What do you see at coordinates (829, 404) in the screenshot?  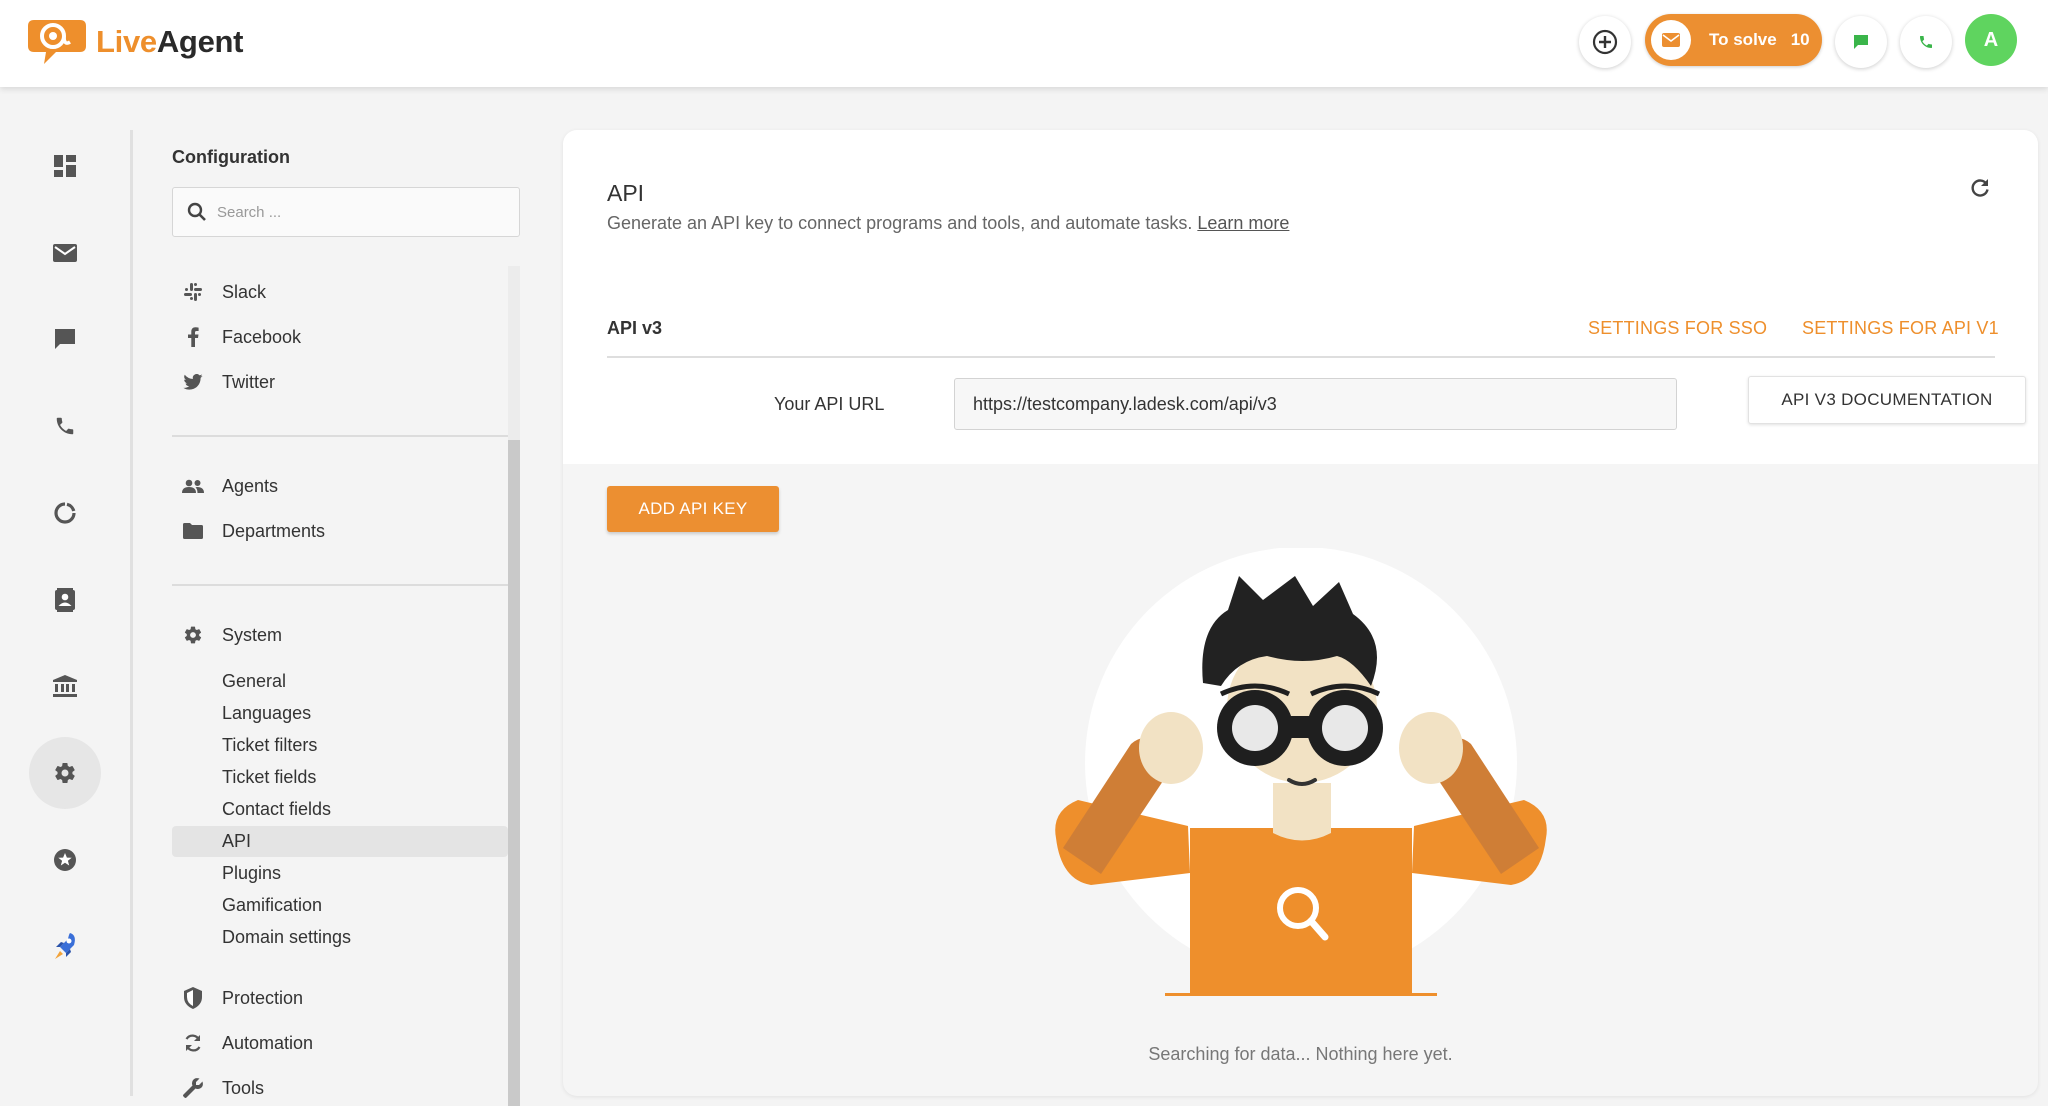 I see `api-url-label: Your API URL` at bounding box center [829, 404].